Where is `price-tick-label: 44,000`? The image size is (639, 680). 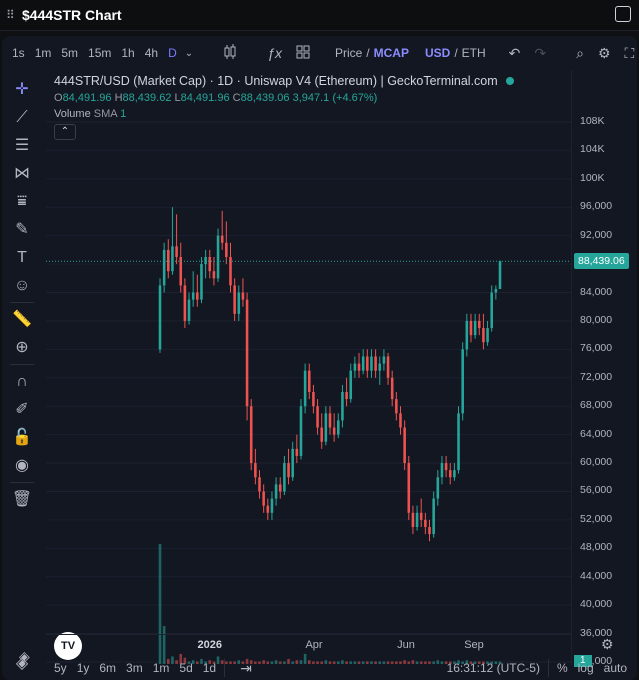 price-tick-label: 44,000 is located at coordinates (596, 575).